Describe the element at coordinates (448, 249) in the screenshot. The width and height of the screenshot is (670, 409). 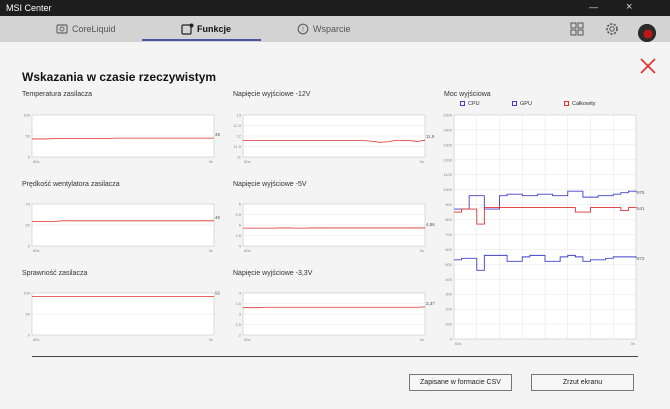
I see `y-tick-label: 600` at that location.